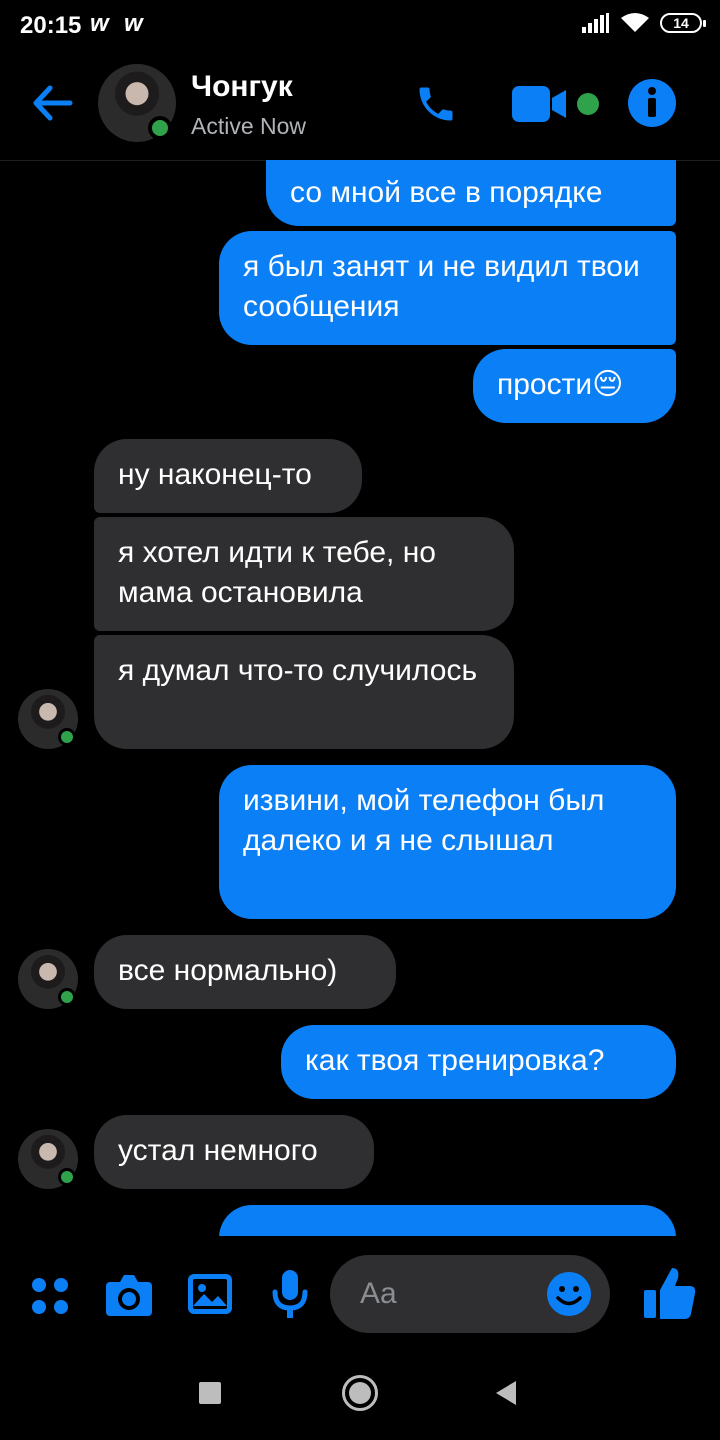 Image resolution: width=720 pixels, height=1440 pixels. I want to click on message-text: я думал что-то случилось, so click(298, 670).